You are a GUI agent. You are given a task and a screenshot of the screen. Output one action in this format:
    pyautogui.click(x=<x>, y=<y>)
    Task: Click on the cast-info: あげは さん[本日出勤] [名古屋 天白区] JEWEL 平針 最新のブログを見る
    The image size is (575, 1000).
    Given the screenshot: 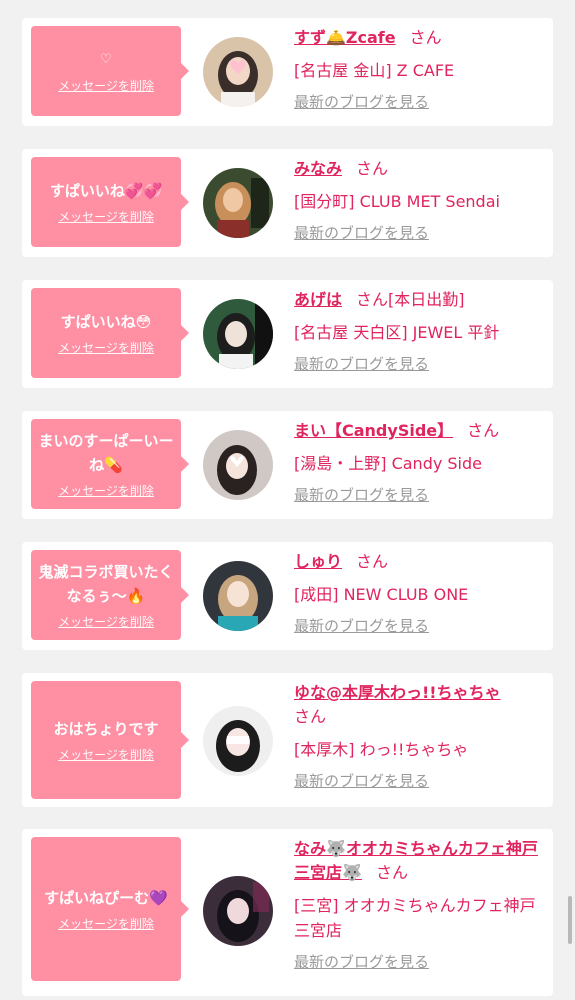 What is the action you would take?
    pyautogui.click(x=420, y=331)
    